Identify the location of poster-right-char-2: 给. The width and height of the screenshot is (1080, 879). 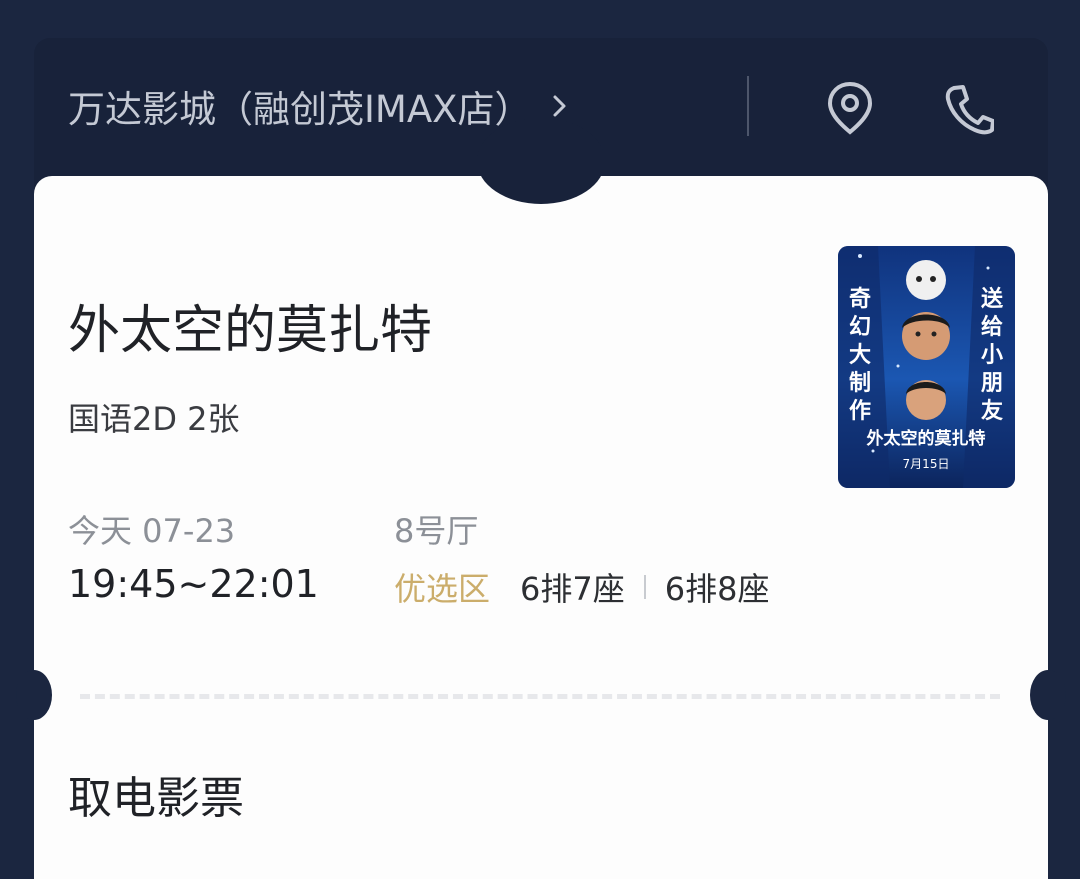
(992, 327).